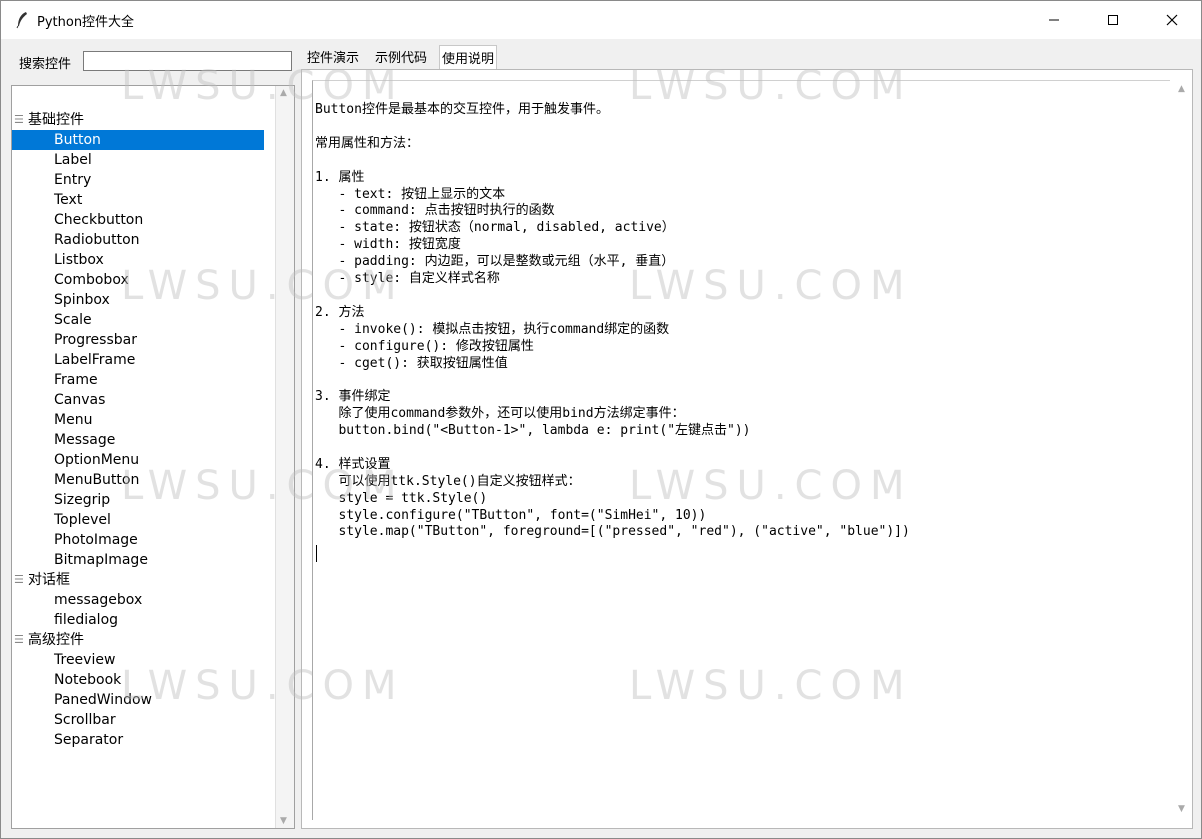  Describe the element at coordinates (401, 57) in the screenshot. I see `tab-sample-code: 示例代码` at that location.